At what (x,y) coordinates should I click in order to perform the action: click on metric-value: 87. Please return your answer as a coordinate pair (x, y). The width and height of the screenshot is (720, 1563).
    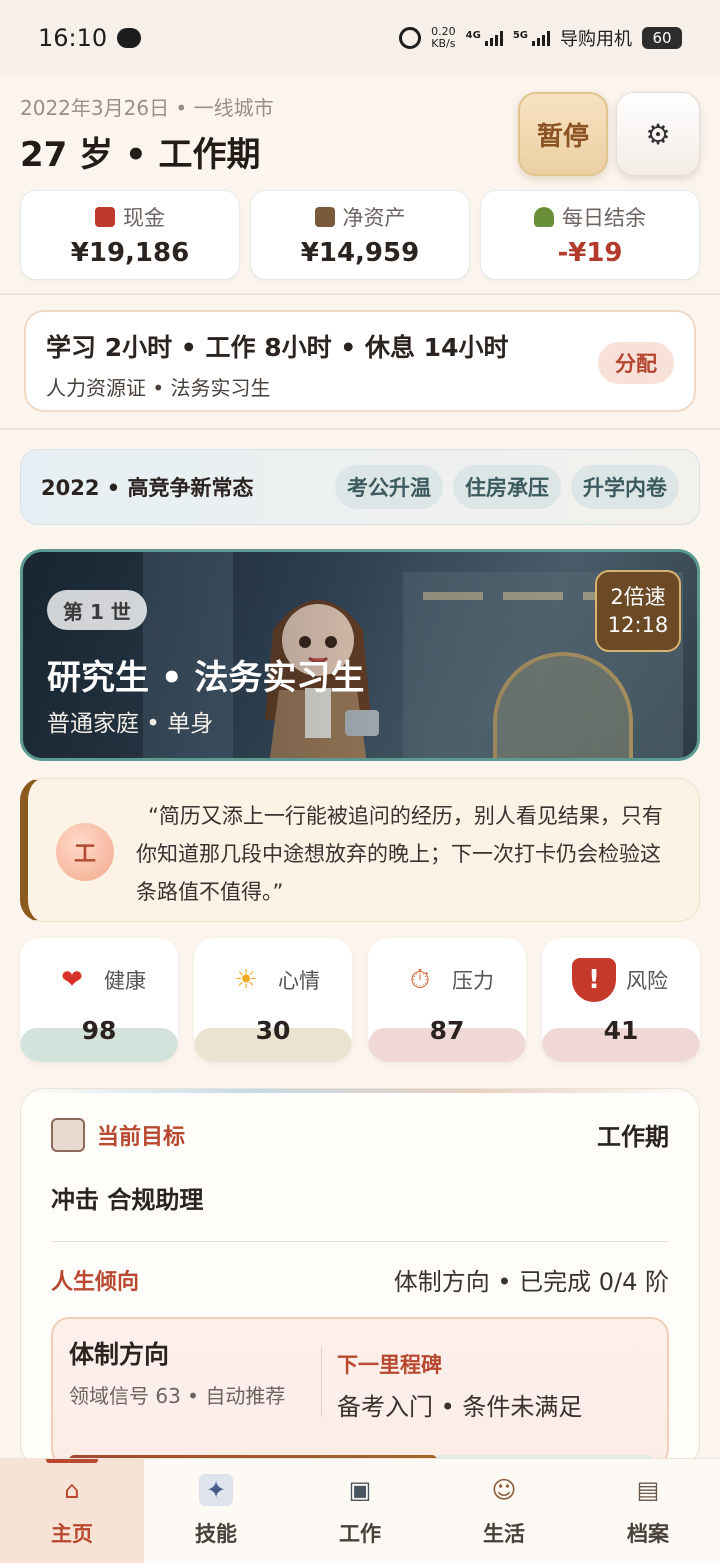
    Looking at the image, I should click on (447, 1030).